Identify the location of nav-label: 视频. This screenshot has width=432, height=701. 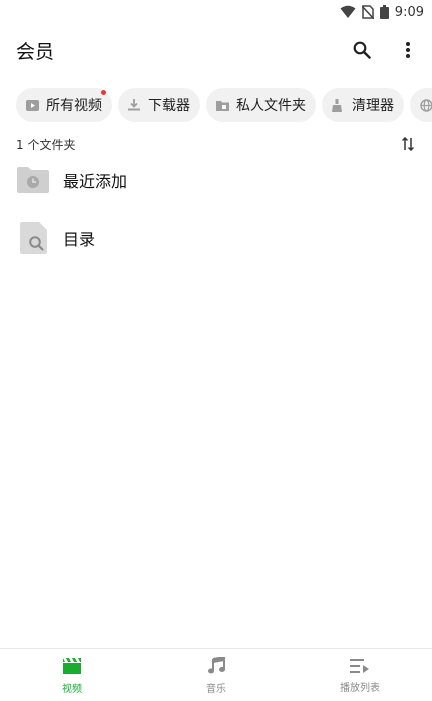
(72, 689).